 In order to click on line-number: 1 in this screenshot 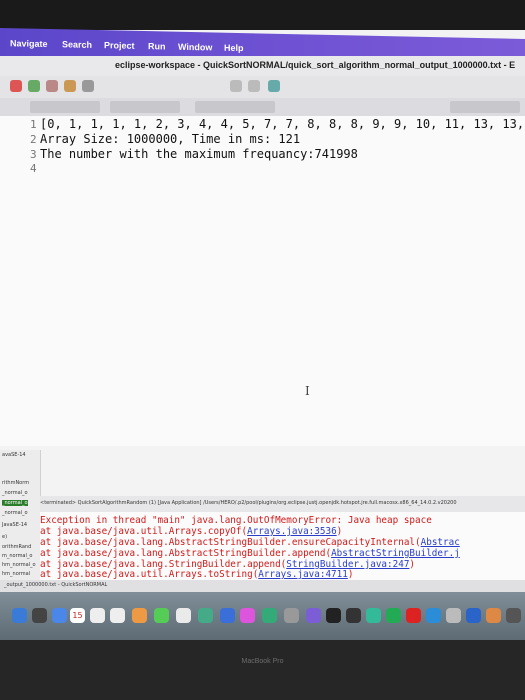, I will do `click(33, 124)`.